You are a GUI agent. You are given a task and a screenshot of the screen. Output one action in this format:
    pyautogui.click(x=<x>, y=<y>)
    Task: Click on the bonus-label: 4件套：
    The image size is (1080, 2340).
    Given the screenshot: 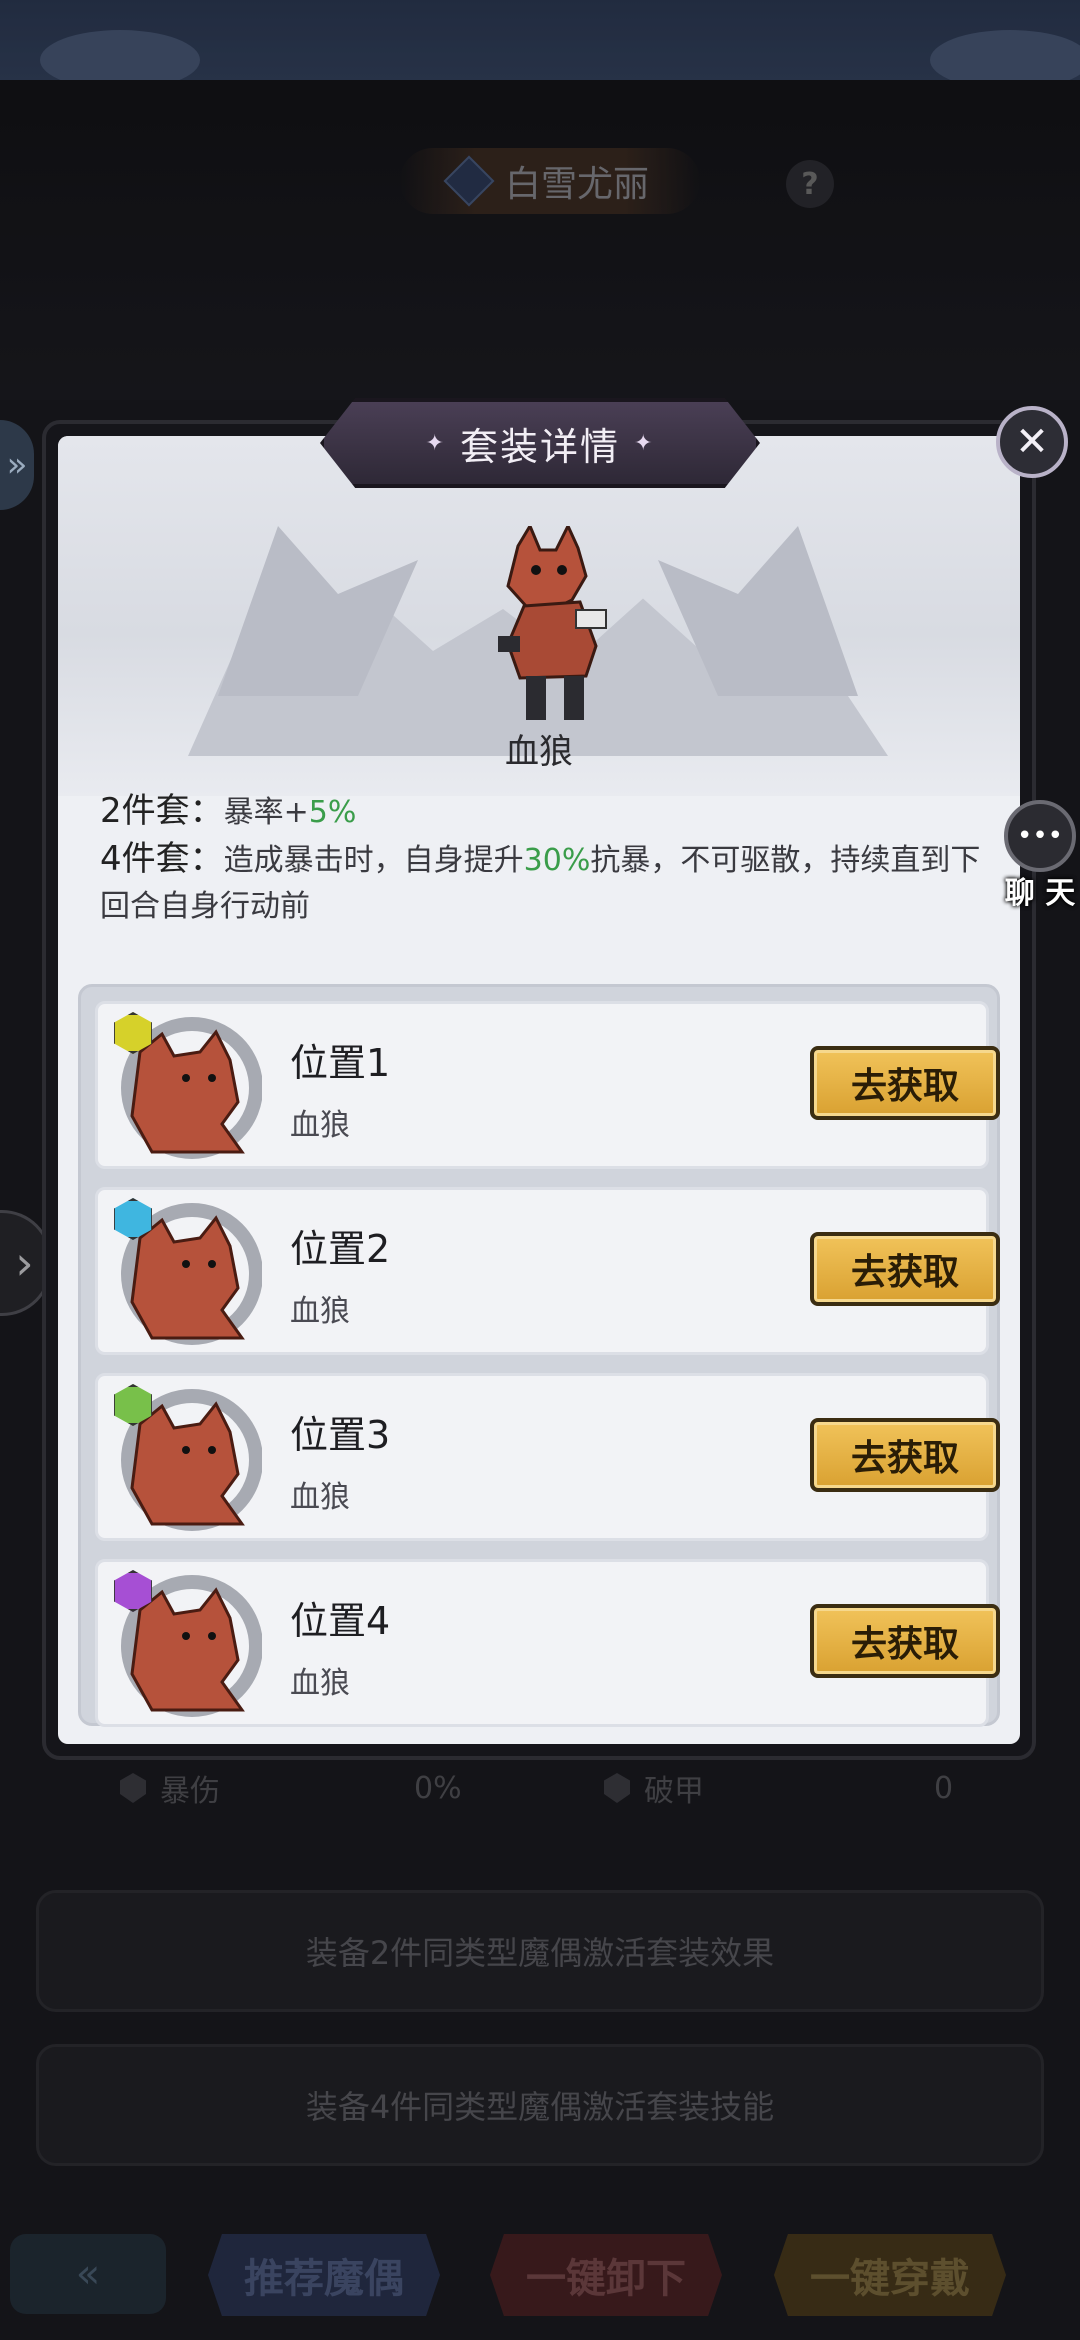 What is the action you would take?
    pyautogui.click(x=162, y=859)
    